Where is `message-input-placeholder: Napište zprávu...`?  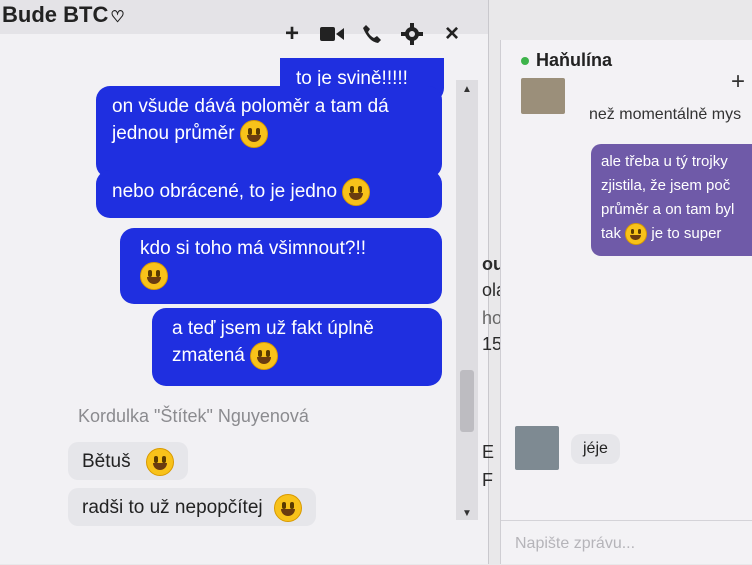
message-input-placeholder: Napište zprávu... is located at coordinates (575, 543).